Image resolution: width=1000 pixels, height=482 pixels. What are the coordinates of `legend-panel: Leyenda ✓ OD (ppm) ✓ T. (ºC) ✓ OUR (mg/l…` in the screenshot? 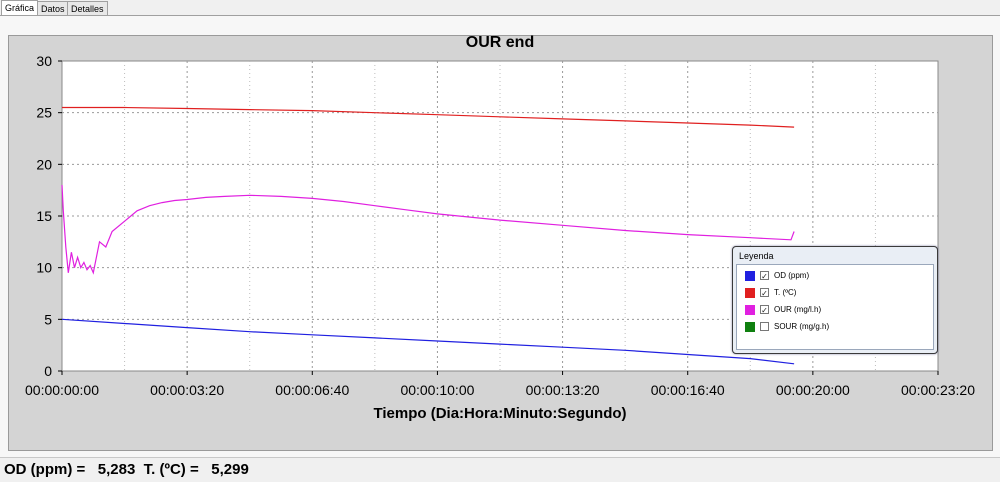 It's located at (835, 300).